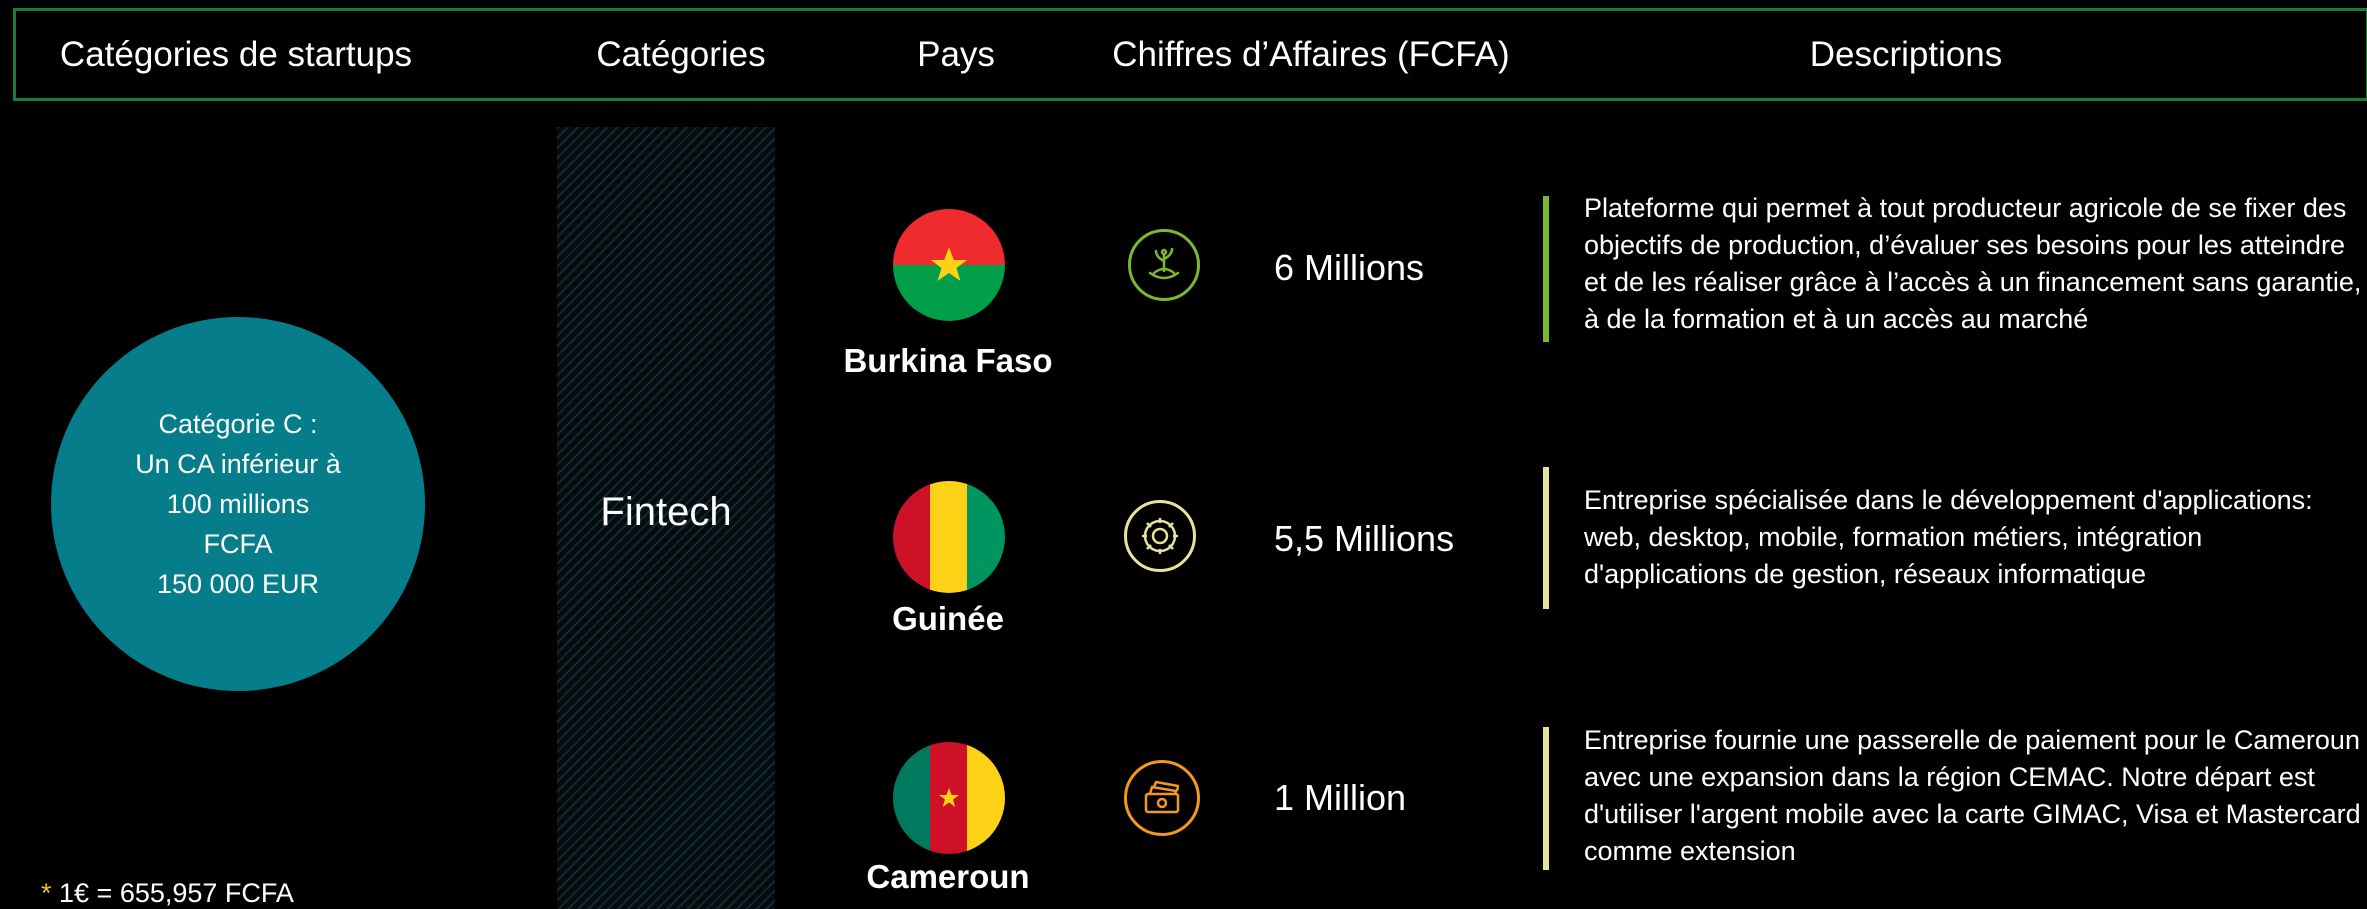 This screenshot has width=2367, height=909. What do you see at coordinates (949, 798) in the screenshot?
I see `cameroon-flag` at bounding box center [949, 798].